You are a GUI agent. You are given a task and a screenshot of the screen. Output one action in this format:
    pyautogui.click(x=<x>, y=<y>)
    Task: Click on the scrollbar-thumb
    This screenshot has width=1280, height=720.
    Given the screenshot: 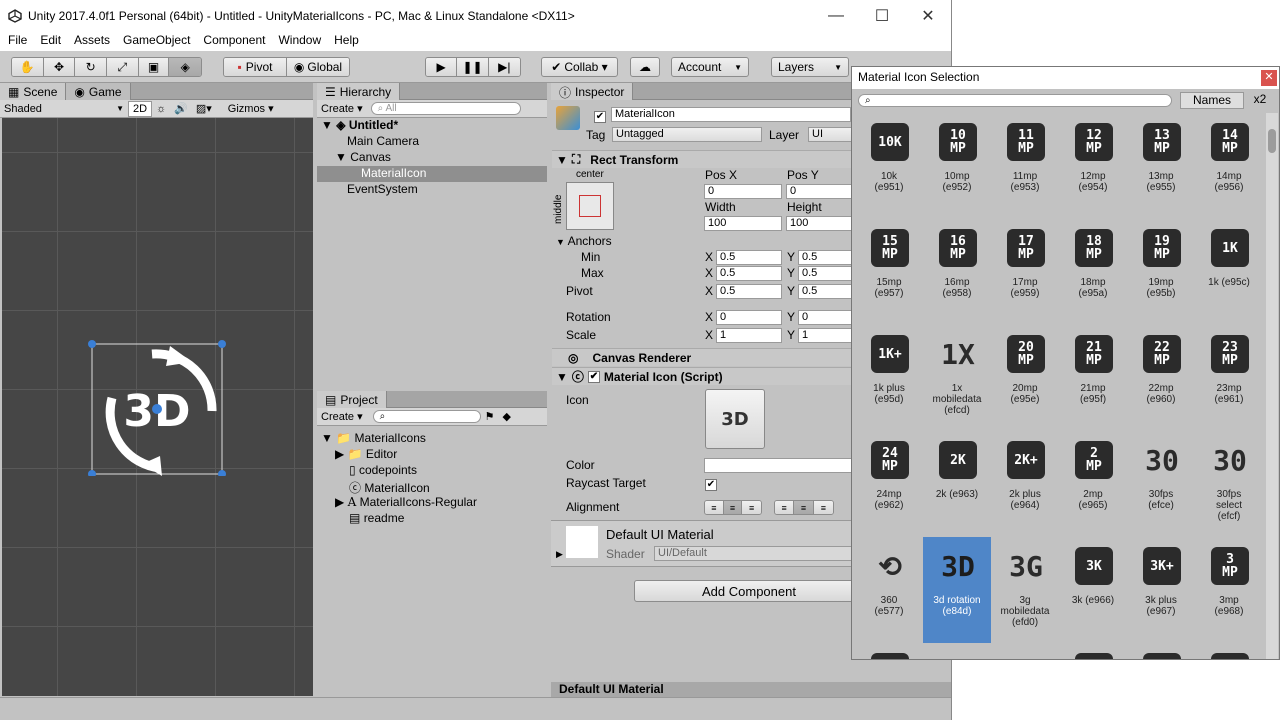 What is the action you would take?
    pyautogui.click(x=1272, y=141)
    